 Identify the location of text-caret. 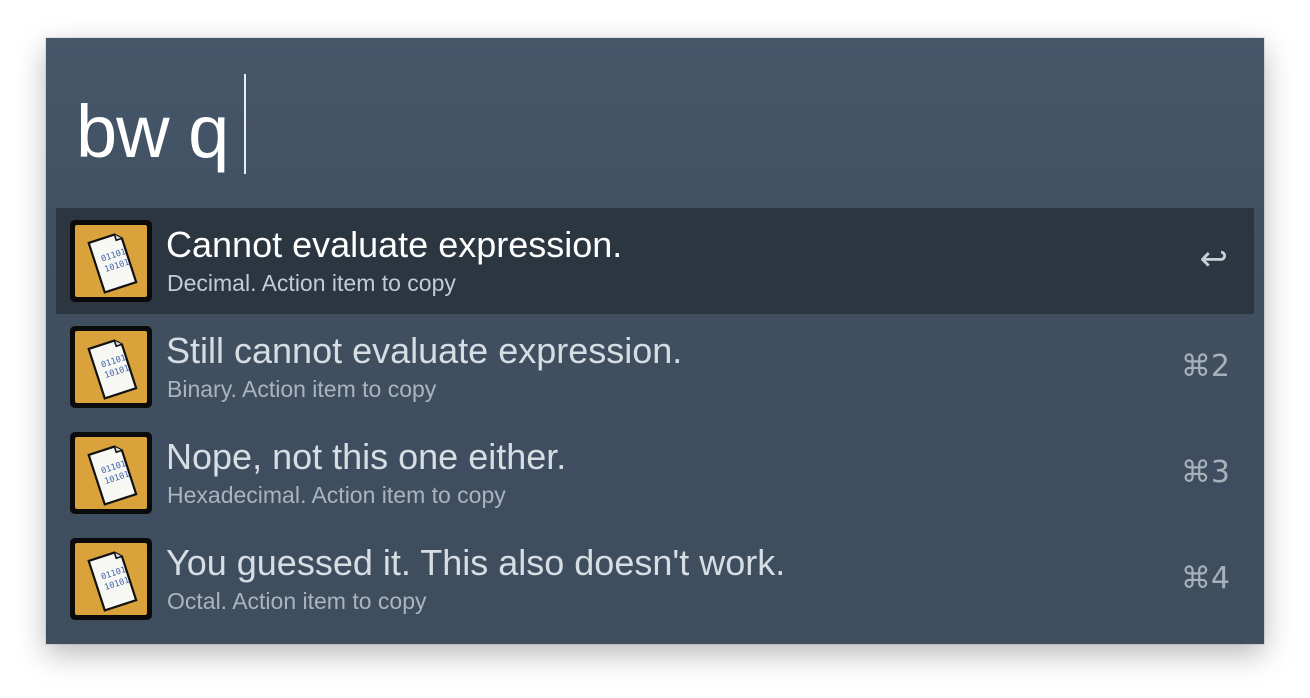
(245, 124).